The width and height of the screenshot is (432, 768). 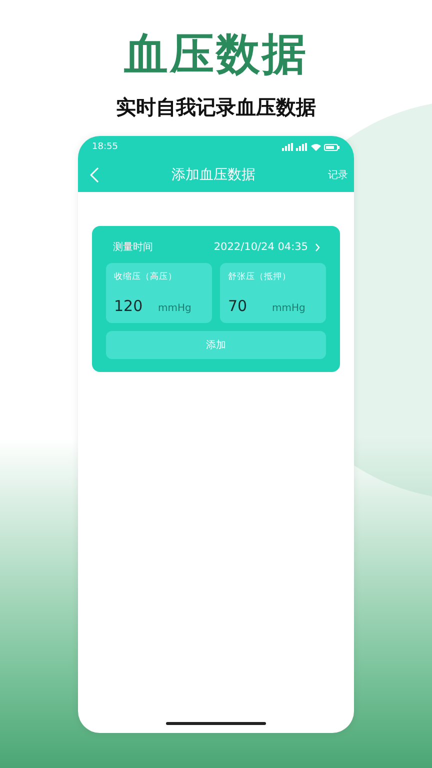 I want to click on chevron-icon, so click(x=317, y=247).